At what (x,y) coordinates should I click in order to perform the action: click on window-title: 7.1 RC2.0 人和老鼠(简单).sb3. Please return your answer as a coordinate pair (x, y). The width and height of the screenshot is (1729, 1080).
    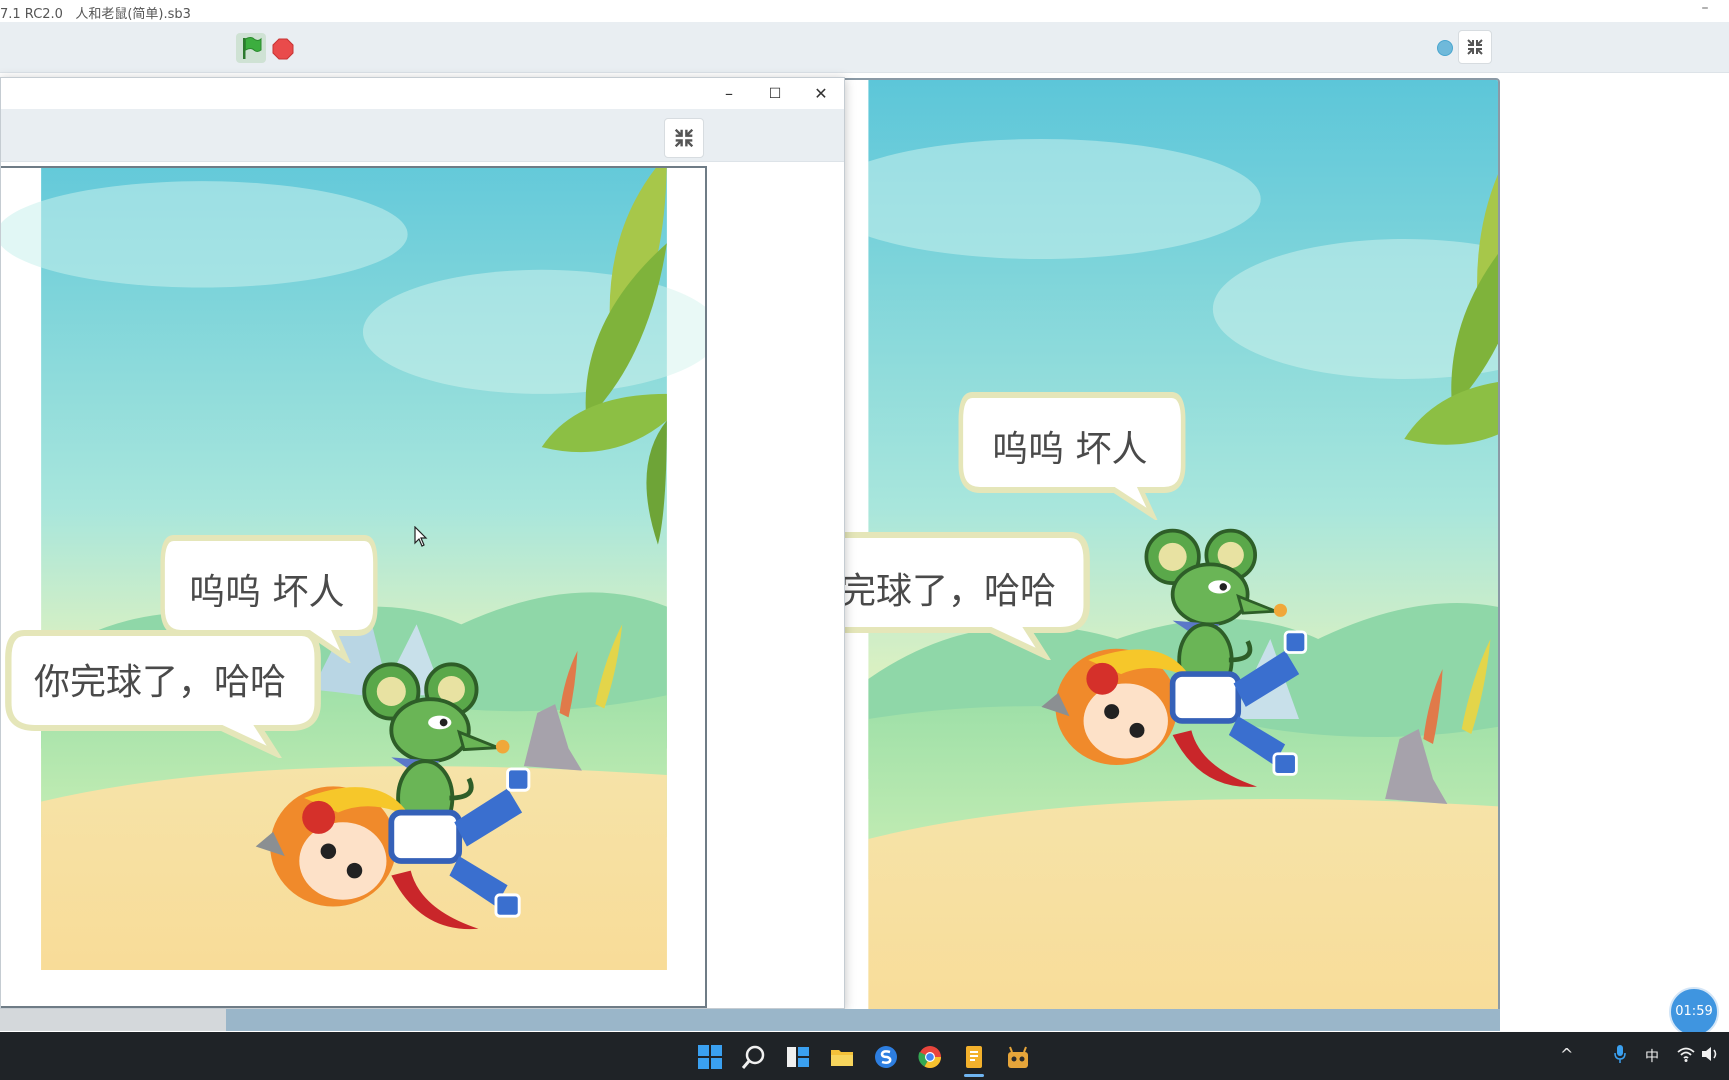
    Looking at the image, I should click on (95, 14).